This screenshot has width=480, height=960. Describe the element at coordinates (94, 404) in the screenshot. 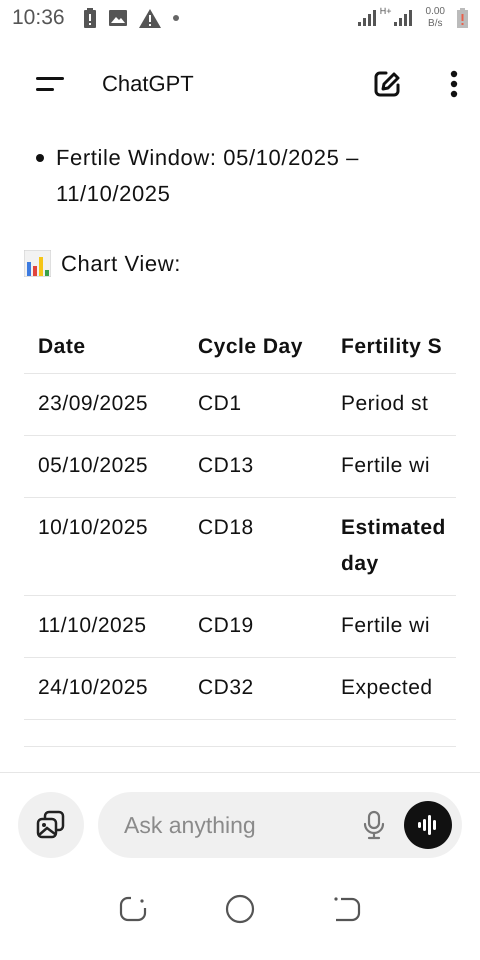

I see `table-cell-text: 23/09/2025` at that location.